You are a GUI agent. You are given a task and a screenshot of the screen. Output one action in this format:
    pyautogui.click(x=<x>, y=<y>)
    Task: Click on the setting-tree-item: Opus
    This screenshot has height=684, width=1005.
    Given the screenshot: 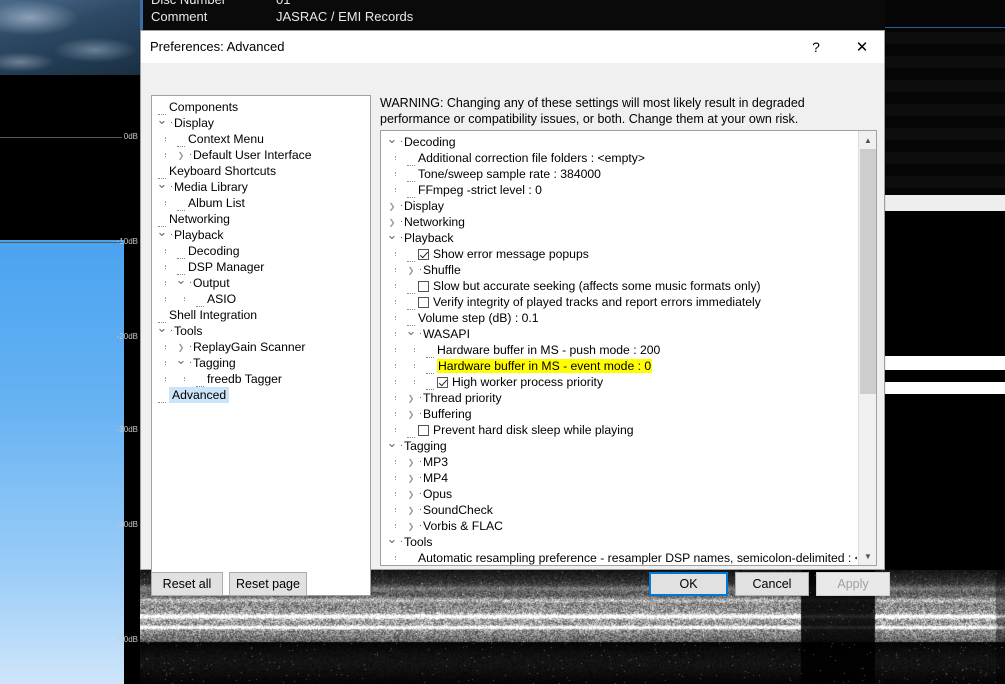 What is the action you would take?
    pyautogui.click(x=621, y=494)
    